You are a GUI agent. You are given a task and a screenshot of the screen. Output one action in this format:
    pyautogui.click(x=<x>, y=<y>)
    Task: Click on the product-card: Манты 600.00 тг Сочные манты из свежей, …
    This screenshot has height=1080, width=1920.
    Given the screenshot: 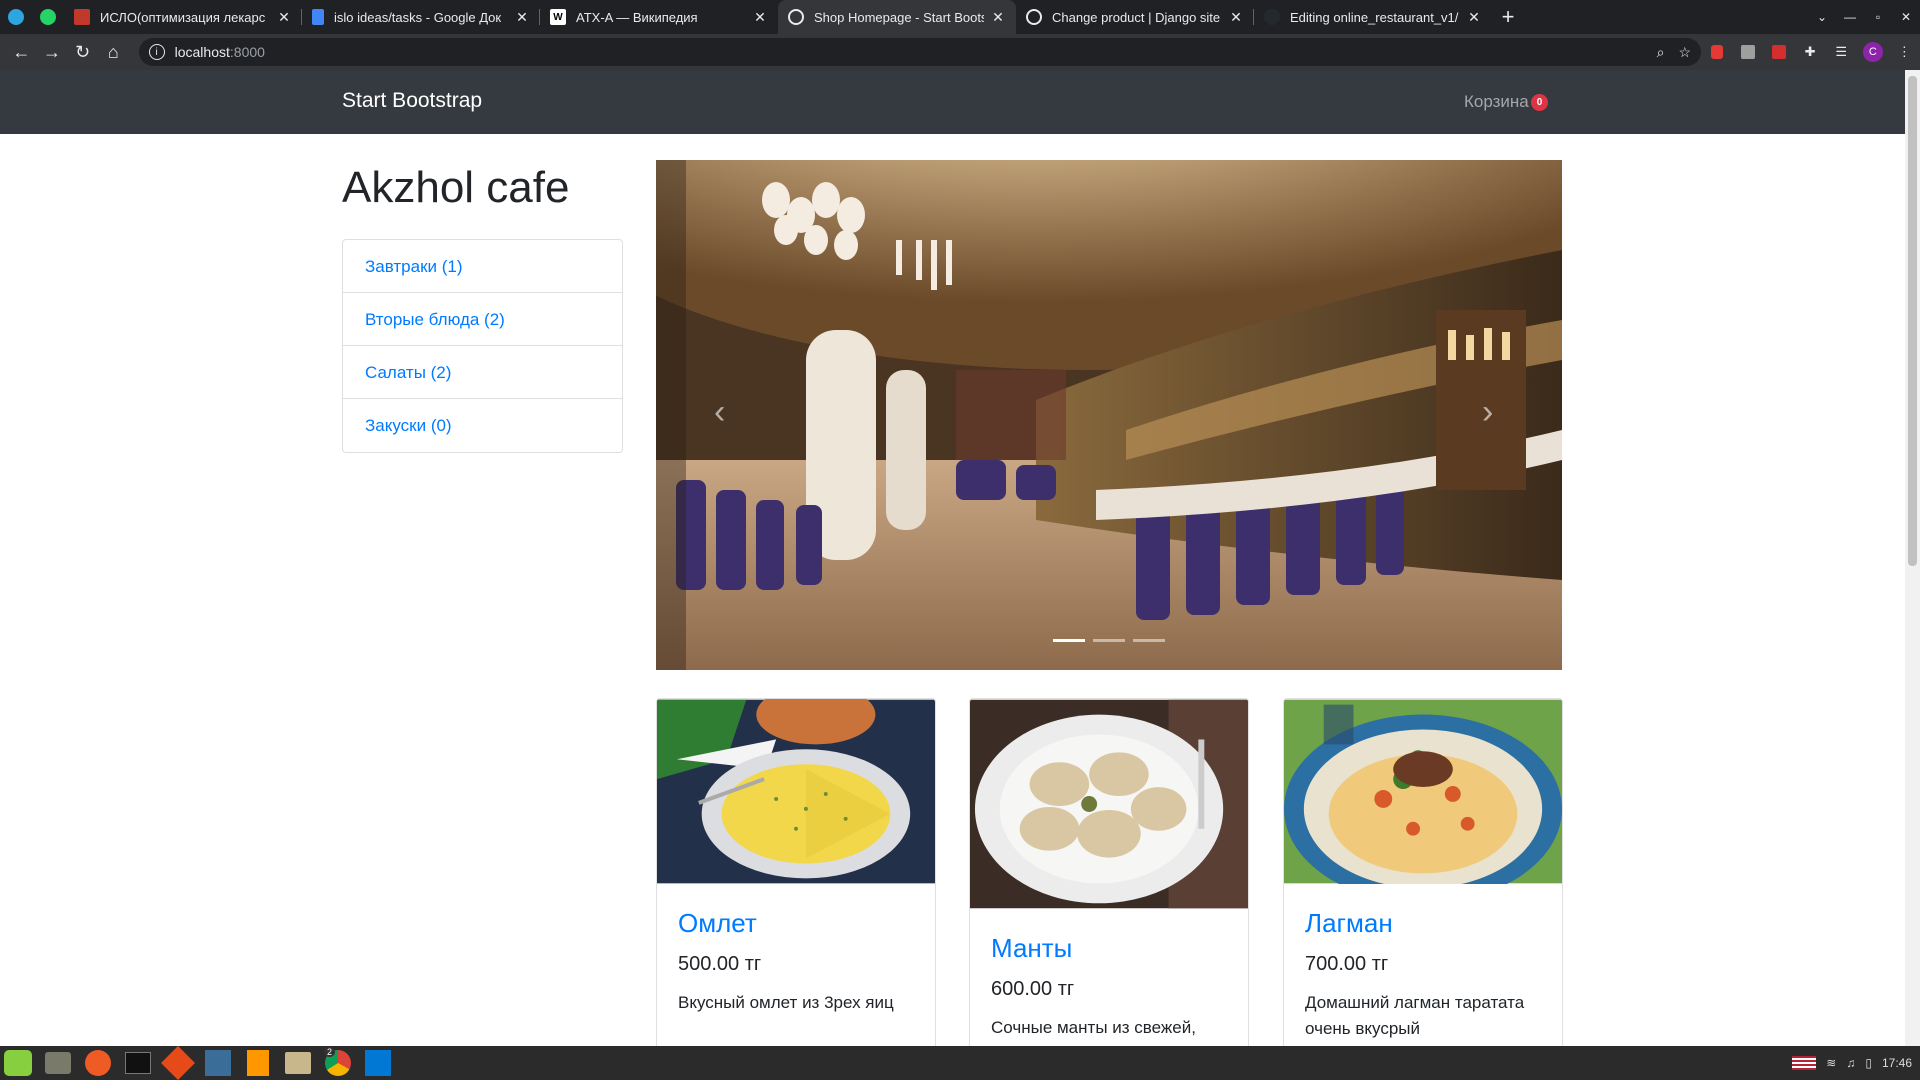 What is the action you would take?
    pyautogui.click(x=1109, y=872)
    